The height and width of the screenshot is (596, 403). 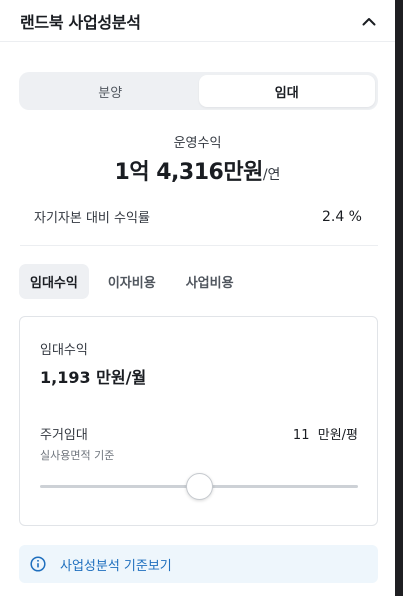 What do you see at coordinates (369, 21) in the screenshot?
I see `chevron-up-icon` at bounding box center [369, 21].